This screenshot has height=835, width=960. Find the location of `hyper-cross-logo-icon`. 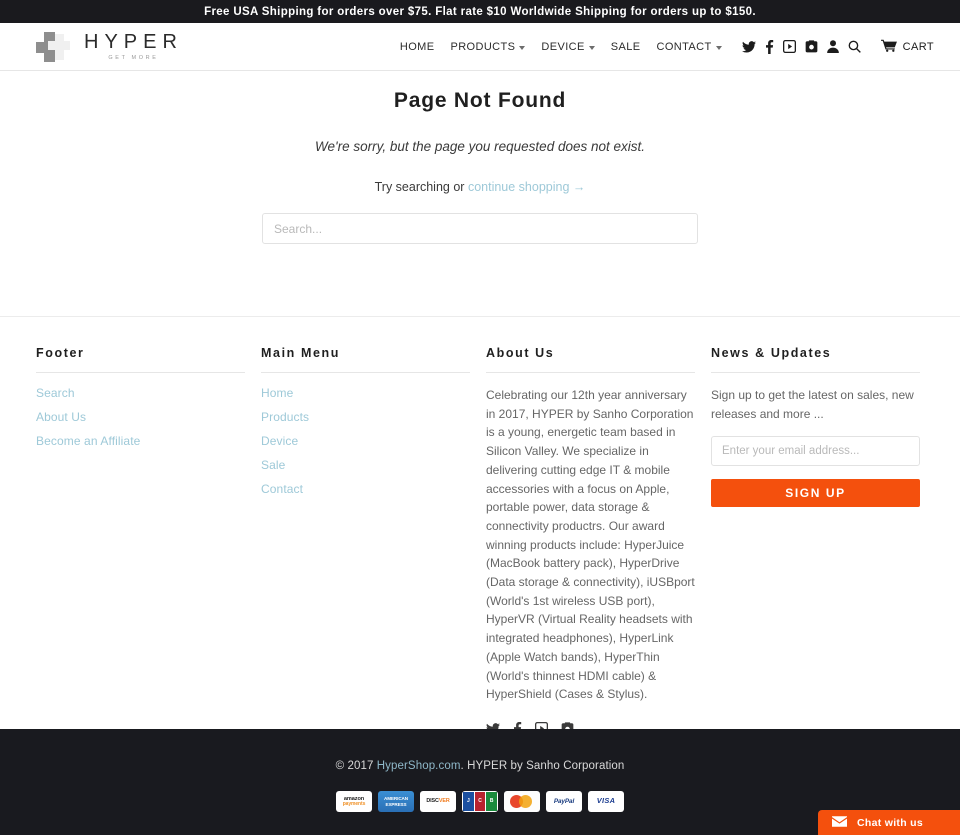

hyper-cross-logo-icon is located at coordinates (53, 46).